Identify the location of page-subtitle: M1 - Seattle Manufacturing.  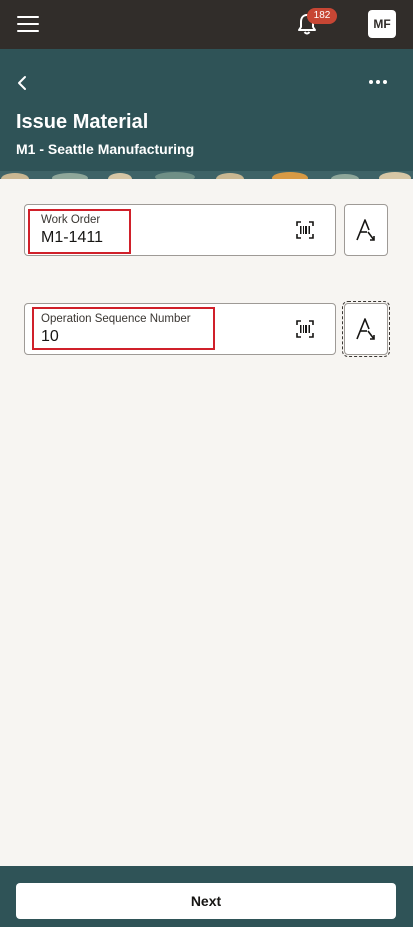
(105, 149).